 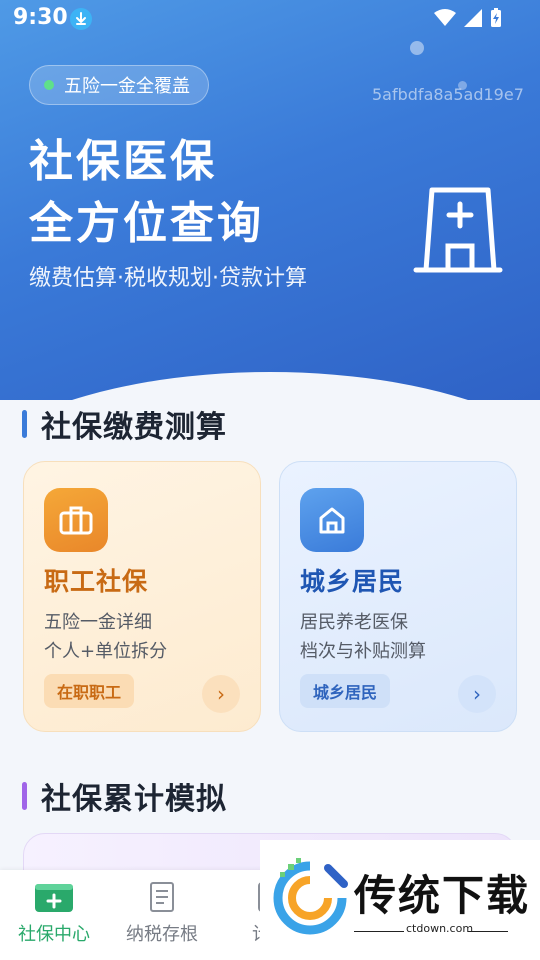 I want to click on watermark-brand: 传统下载, so click(x=442, y=895).